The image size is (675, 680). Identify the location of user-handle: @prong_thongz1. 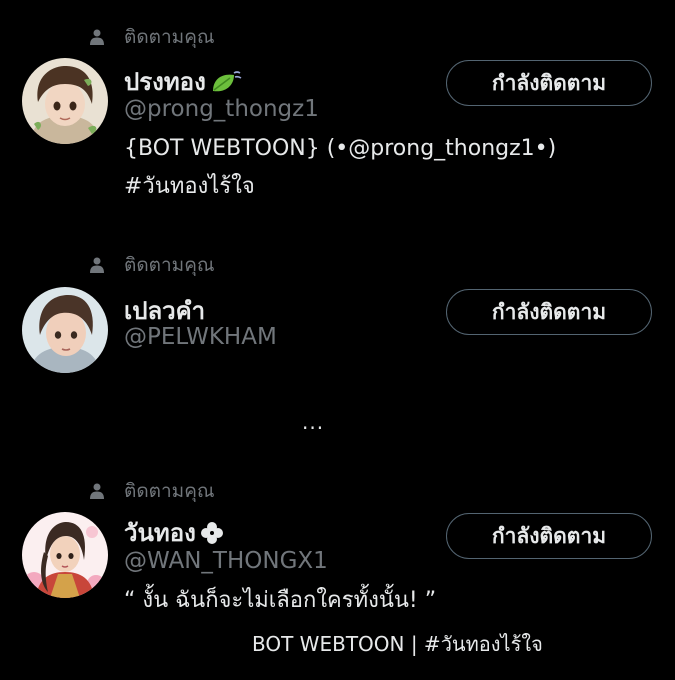
(221, 109).